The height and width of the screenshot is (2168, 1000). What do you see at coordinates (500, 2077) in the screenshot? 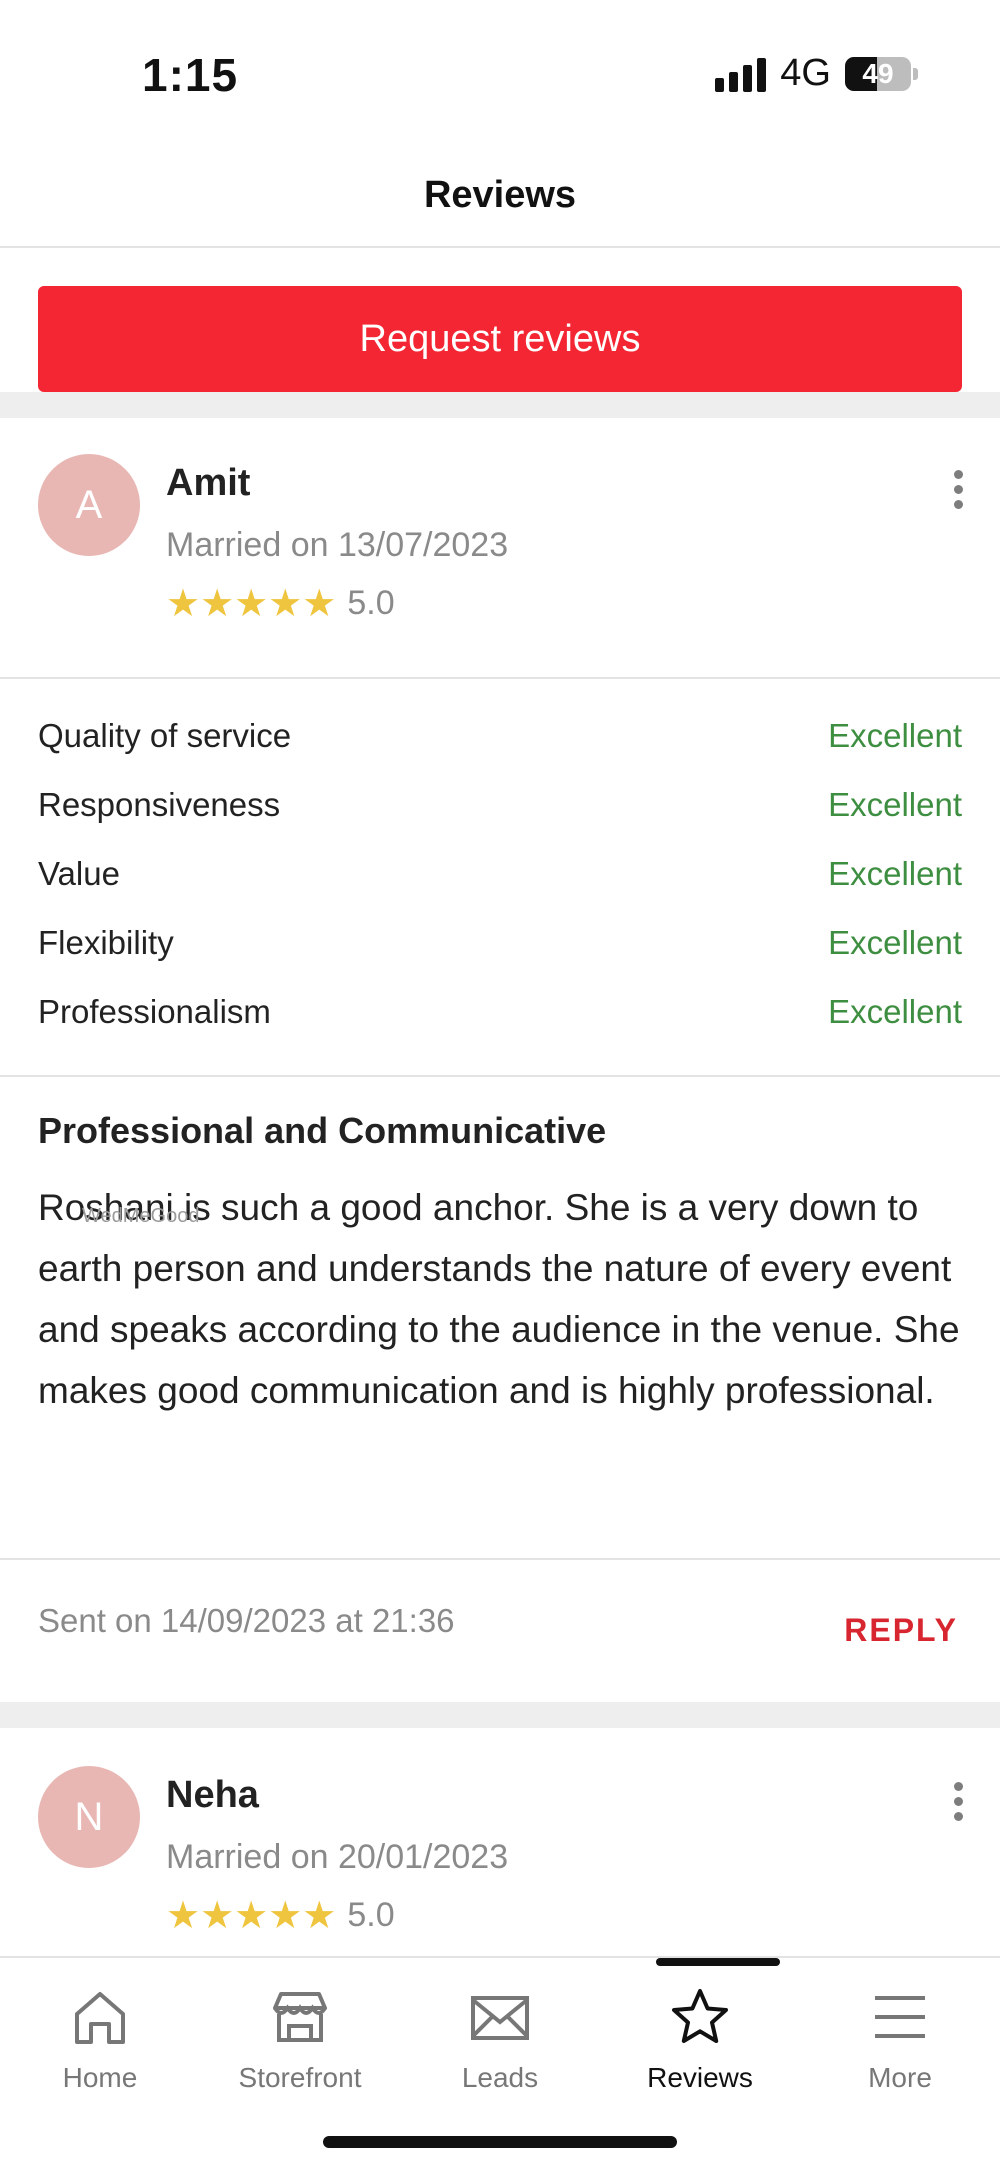
I see `nav-label: Leads` at bounding box center [500, 2077].